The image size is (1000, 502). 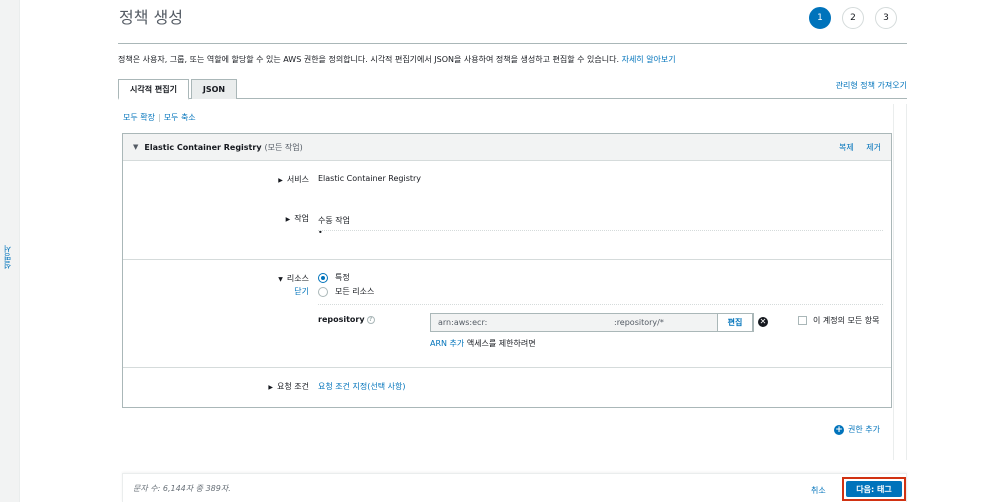 What do you see at coordinates (361, 386) in the screenshot?
I see `specify-conditions-link: 요청 조건 지정(선택 사항)` at bounding box center [361, 386].